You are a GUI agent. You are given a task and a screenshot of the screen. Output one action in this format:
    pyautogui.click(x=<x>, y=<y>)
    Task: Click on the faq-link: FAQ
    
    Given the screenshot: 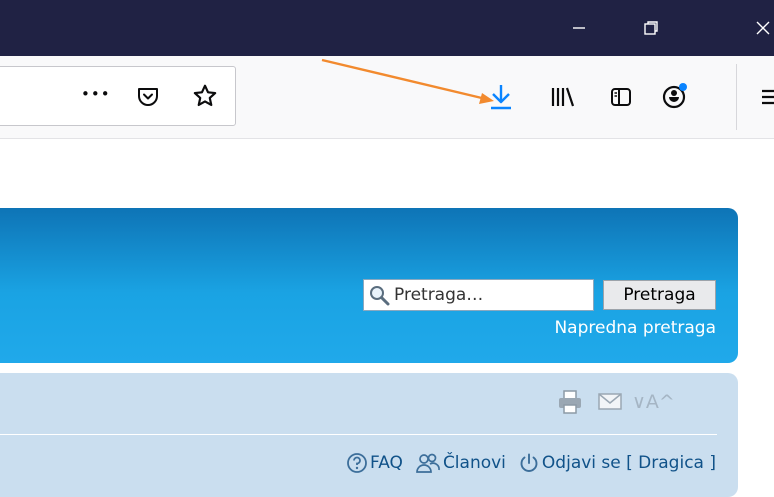 What is the action you would take?
    pyautogui.click(x=374, y=463)
    